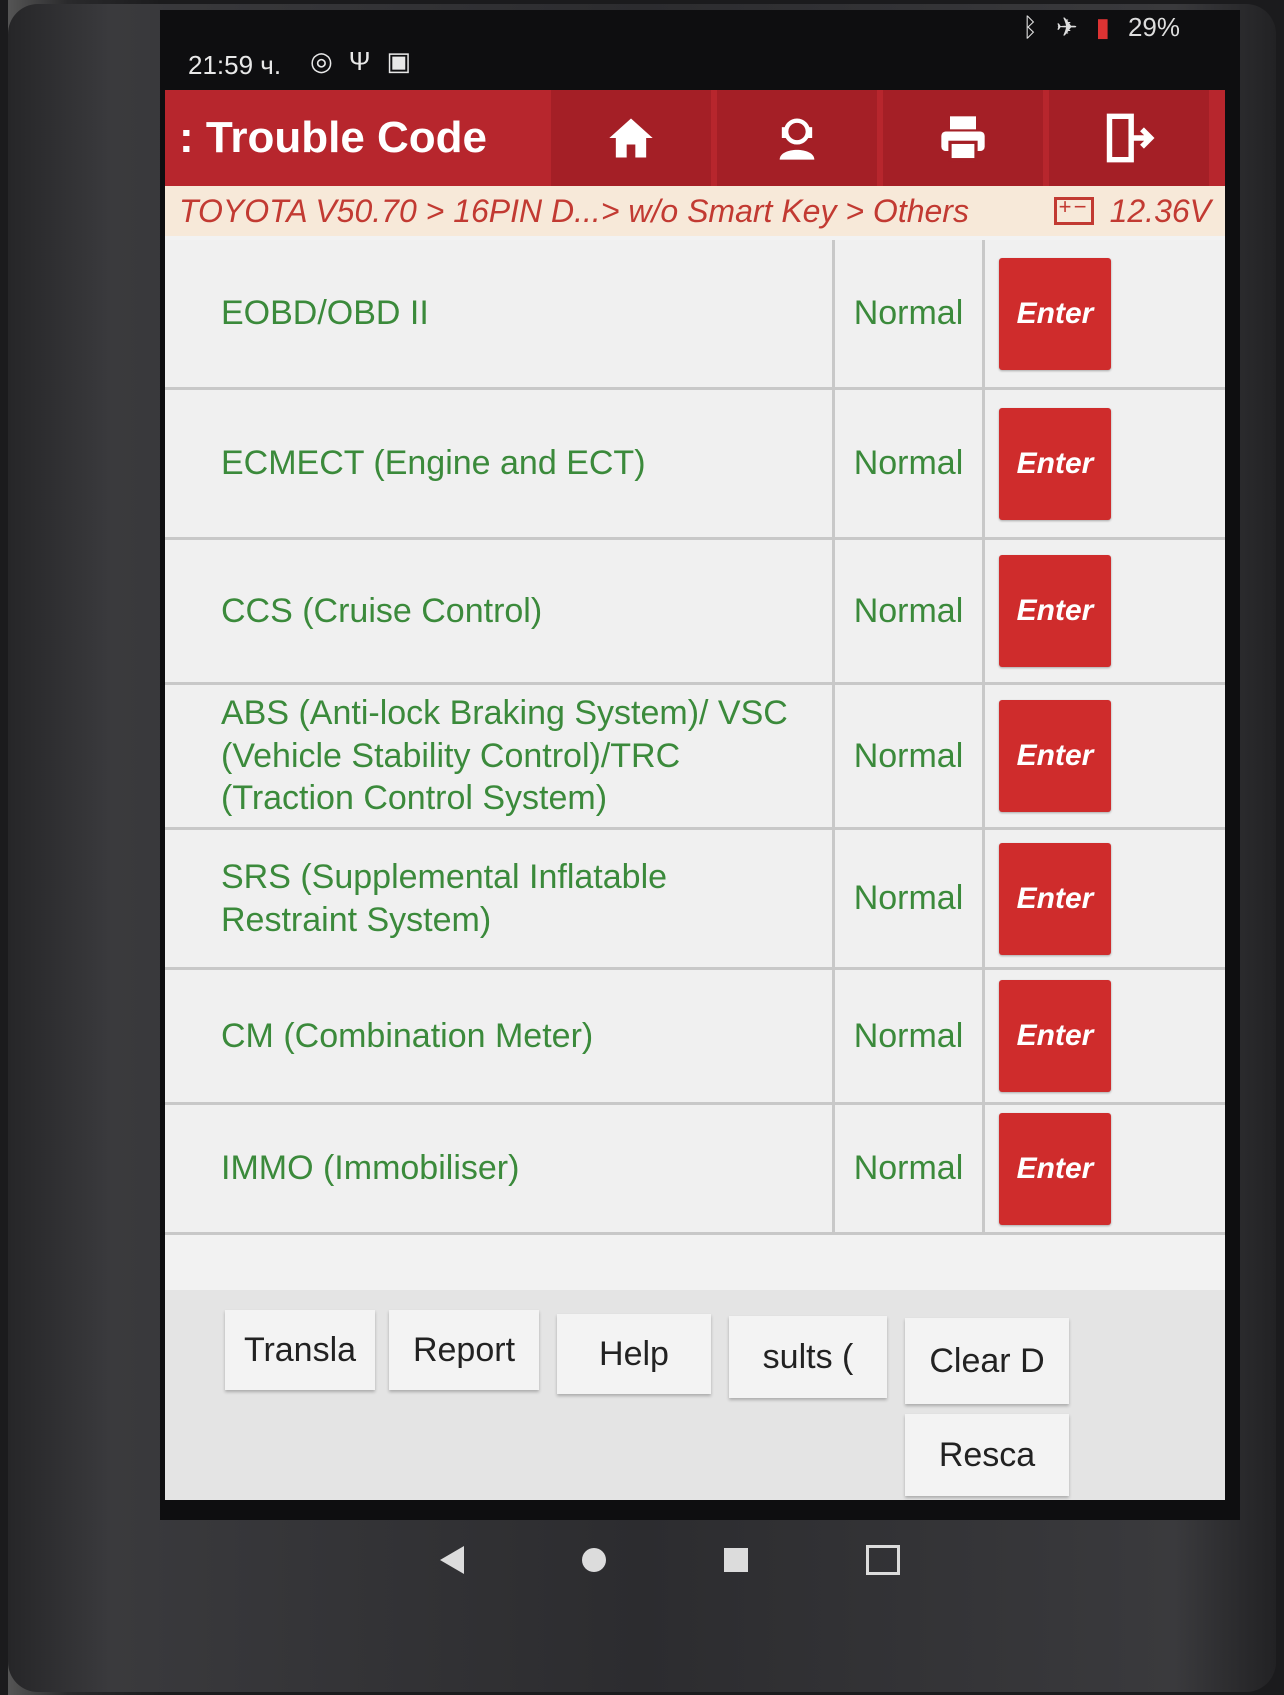  Describe the element at coordinates (500, 611) in the screenshot. I see `system-name: CCS (Cruise Control)` at that location.